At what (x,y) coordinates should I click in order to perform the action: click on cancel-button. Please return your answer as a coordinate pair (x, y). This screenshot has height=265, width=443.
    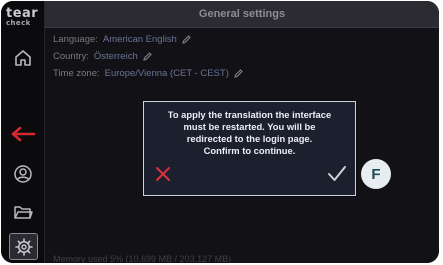
    Looking at the image, I should click on (163, 174).